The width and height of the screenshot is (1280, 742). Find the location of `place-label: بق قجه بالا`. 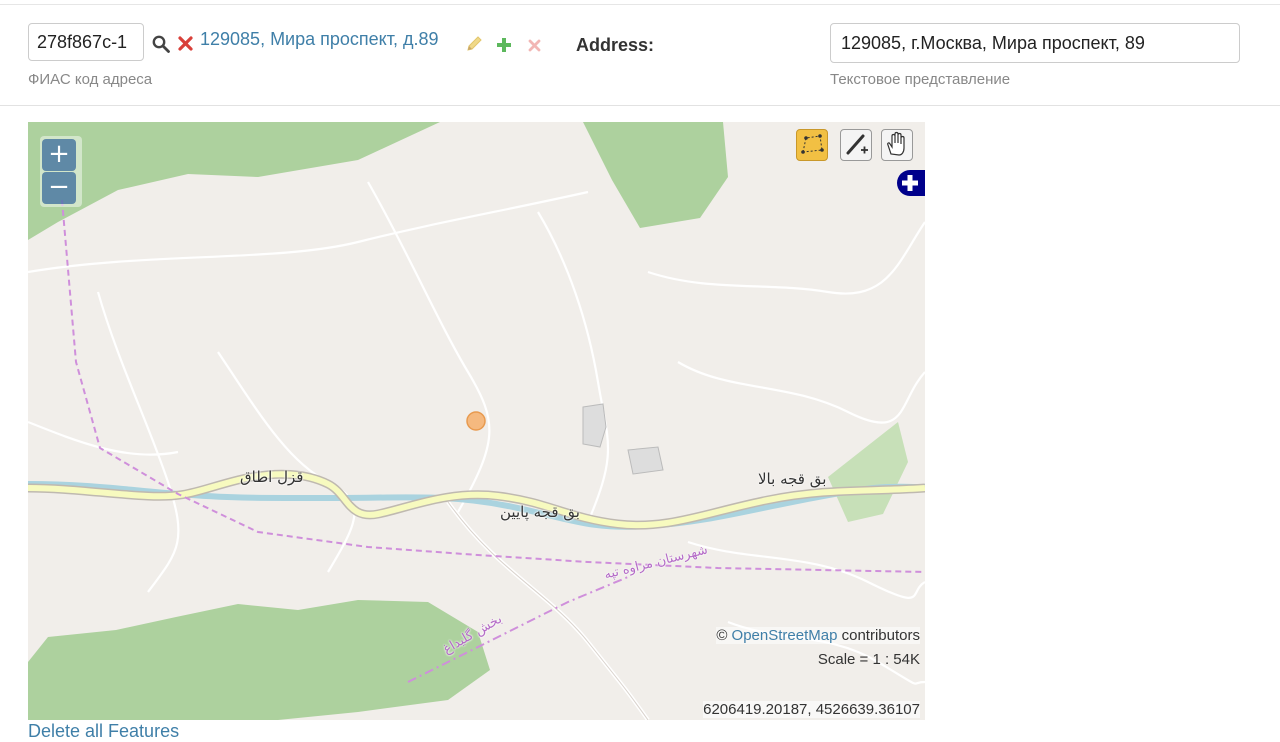

place-label: بق قجه بالا is located at coordinates (792, 479).